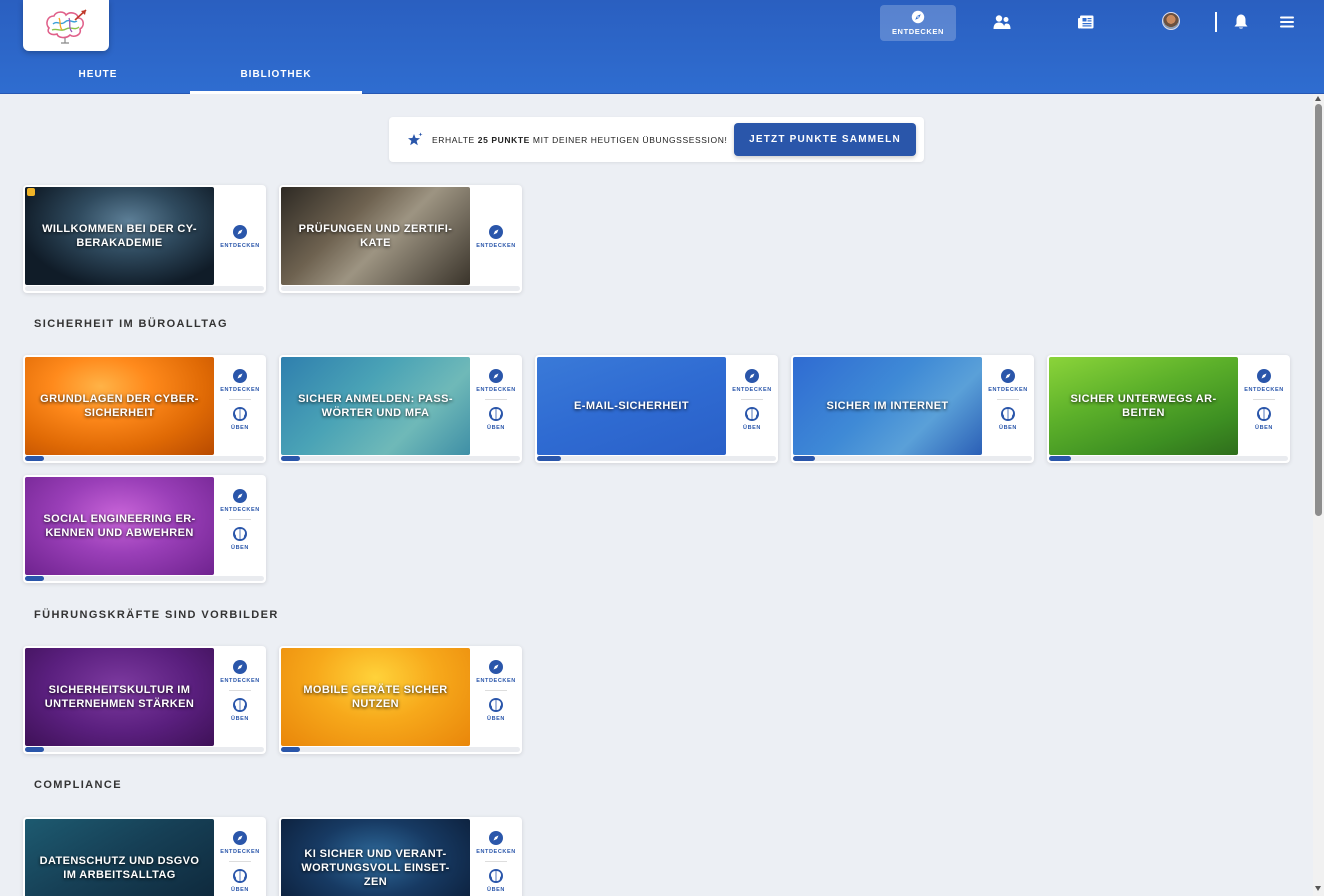 The height and width of the screenshot is (896, 1324). Describe the element at coordinates (119, 697) in the screenshot. I see `course-title: SICHERHEITSKULTUR IM UNTERNEHMEN STÄRKEN` at that location.